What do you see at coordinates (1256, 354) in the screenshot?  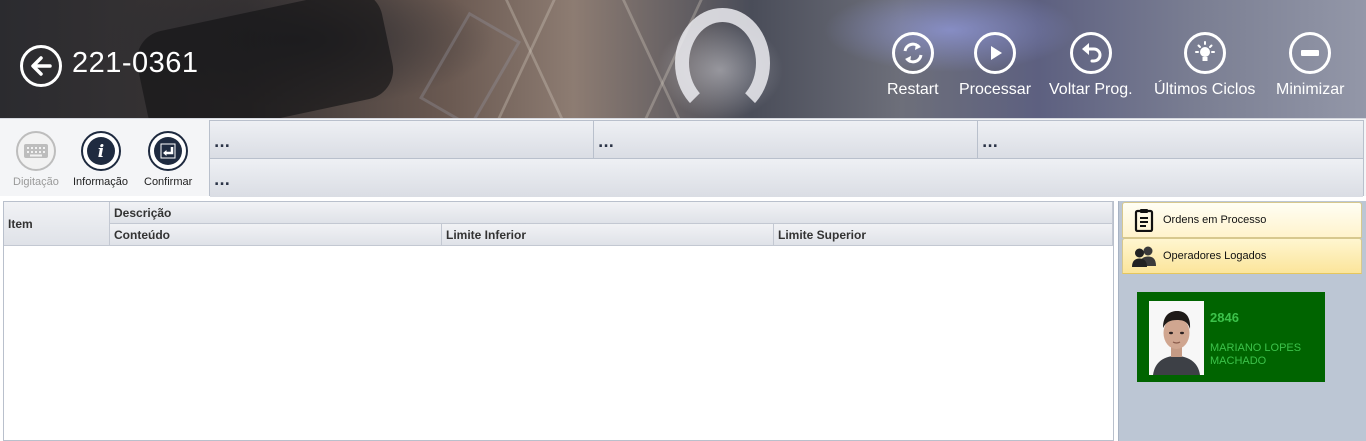 I see `operator-name: MARIANO LOPES MACHADO` at bounding box center [1256, 354].